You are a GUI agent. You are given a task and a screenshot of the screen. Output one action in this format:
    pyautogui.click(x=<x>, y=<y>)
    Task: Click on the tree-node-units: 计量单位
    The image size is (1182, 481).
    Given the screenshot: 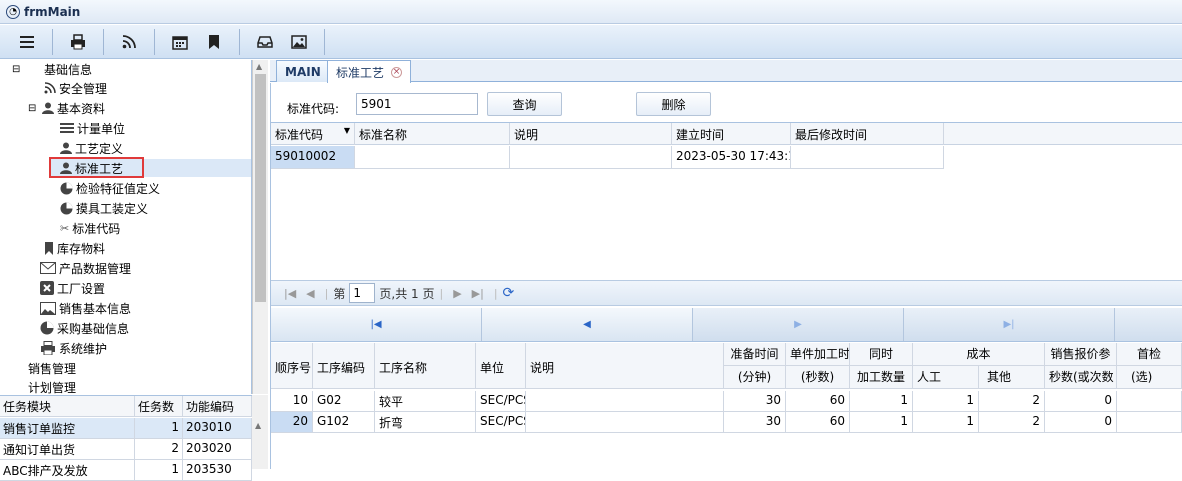 What is the action you would take?
    pyautogui.click(x=92, y=128)
    